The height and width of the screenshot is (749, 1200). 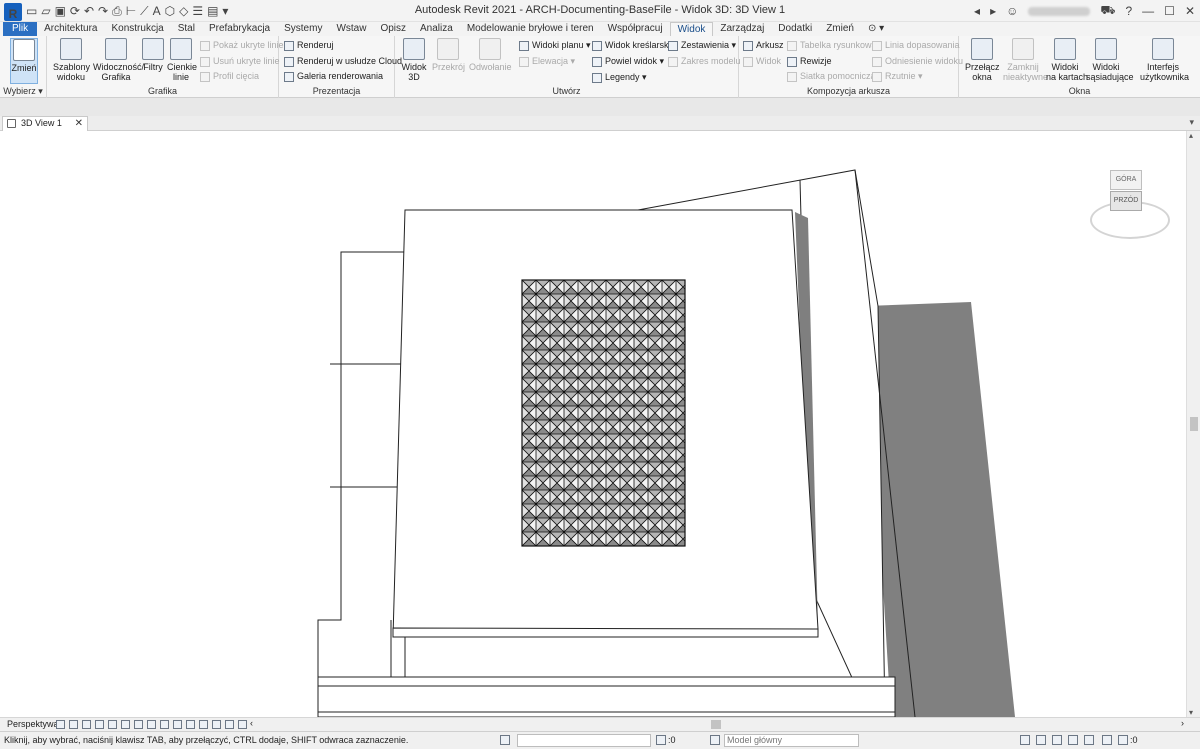 I want to click on drafting-view-button: Widok kreślarski, so click(x=631, y=45).